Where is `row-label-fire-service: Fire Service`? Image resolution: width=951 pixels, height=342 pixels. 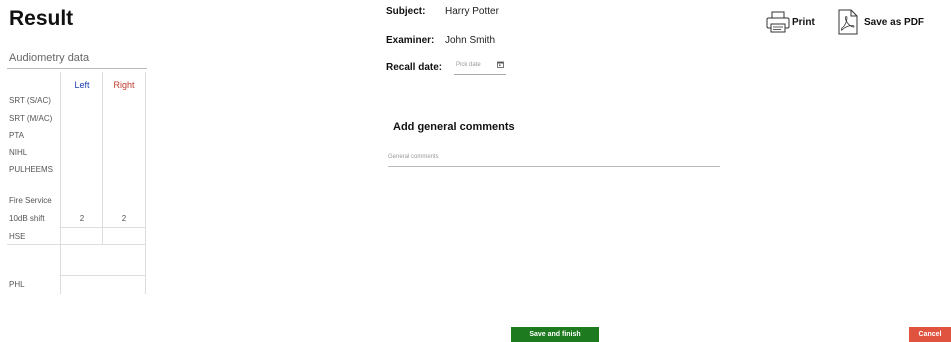
row-label-fire-service: Fire Service is located at coordinates (30, 200).